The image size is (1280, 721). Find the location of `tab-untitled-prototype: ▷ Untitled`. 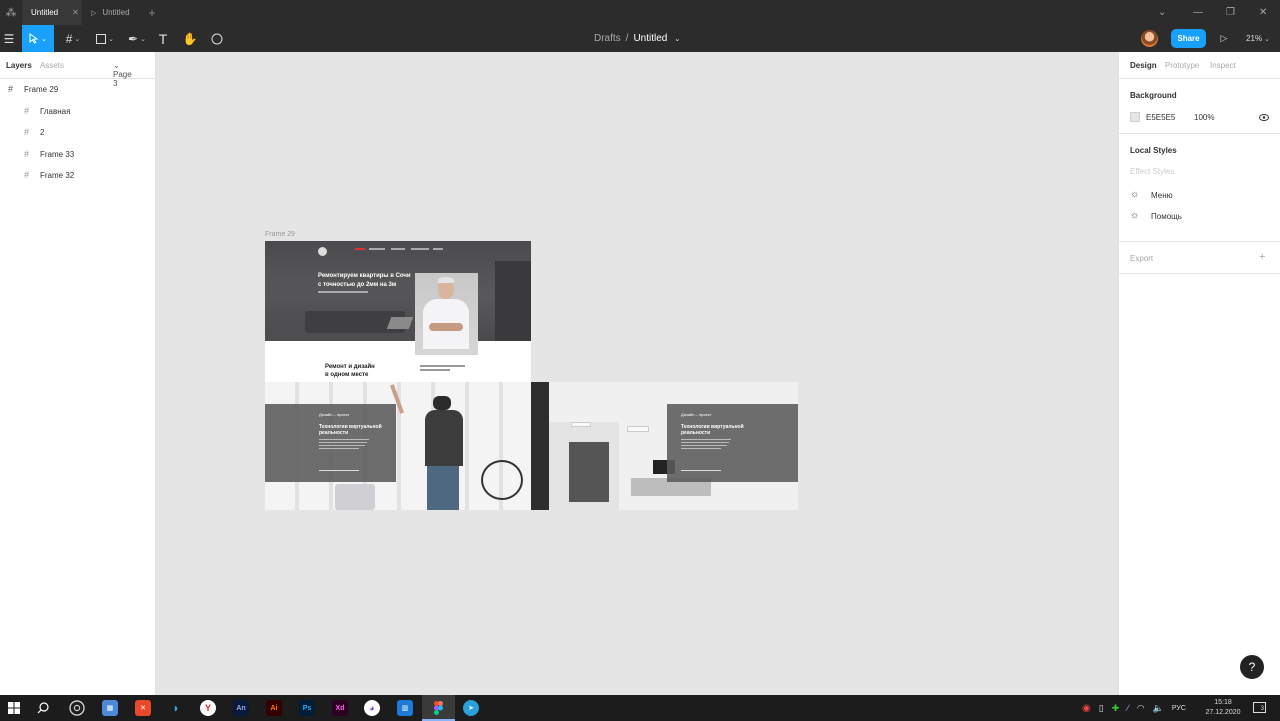

tab-untitled-prototype: ▷ Untitled is located at coordinates (110, 12).